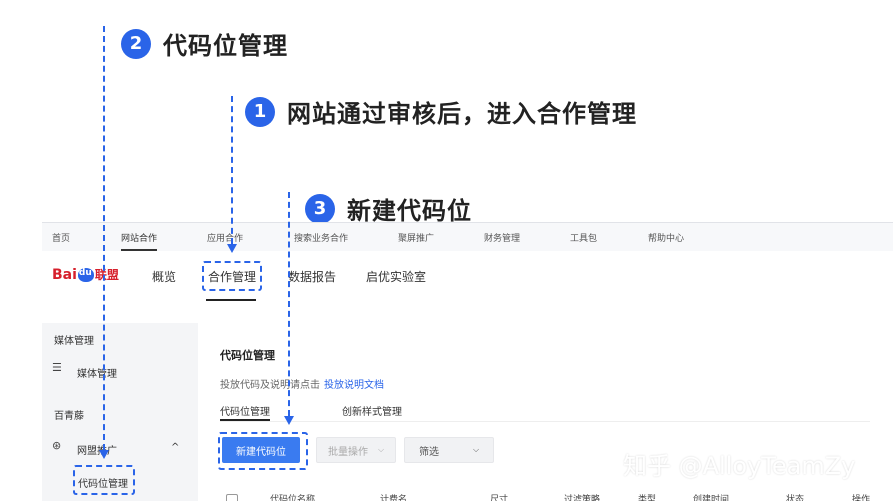 The height and width of the screenshot is (501, 893). I want to click on step-1-text: 网站通过审核后，进入合作管理, so click(462, 114).